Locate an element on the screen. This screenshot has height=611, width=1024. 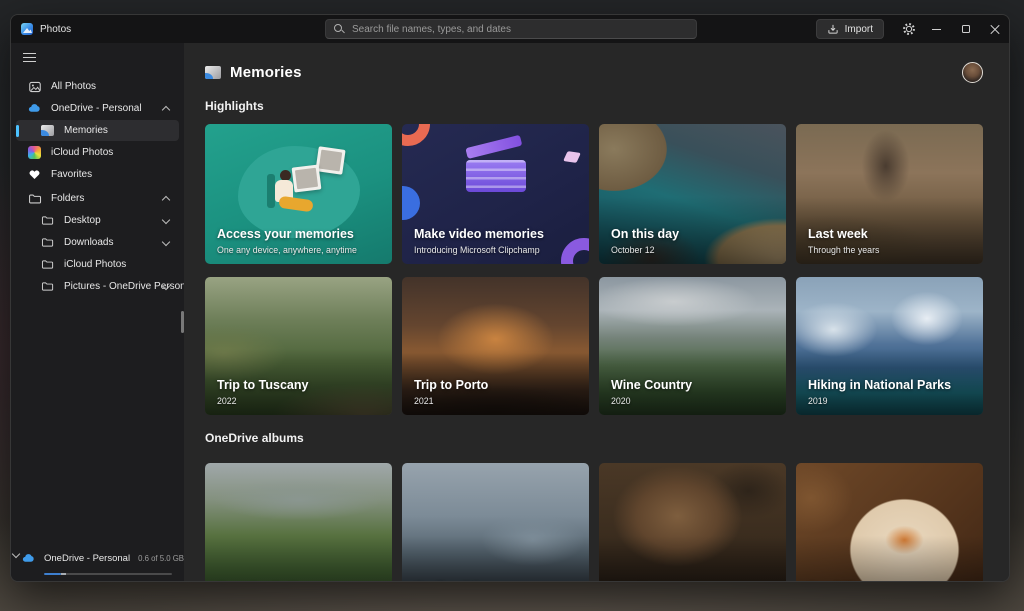
search-icon is located at coordinates (339, 29).